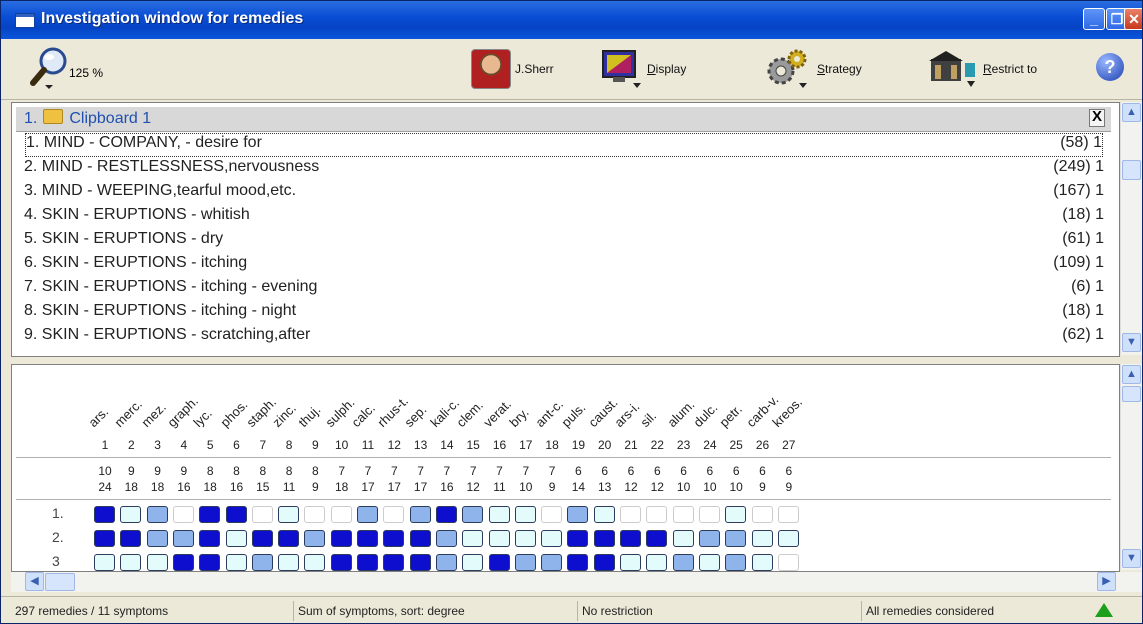 The height and width of the screenshot is (624, 1143). What do you see at coordinates (1097, 118) in the screenshot?
I see `clipboard-close-button: X` at bounding box center [1097, 118].